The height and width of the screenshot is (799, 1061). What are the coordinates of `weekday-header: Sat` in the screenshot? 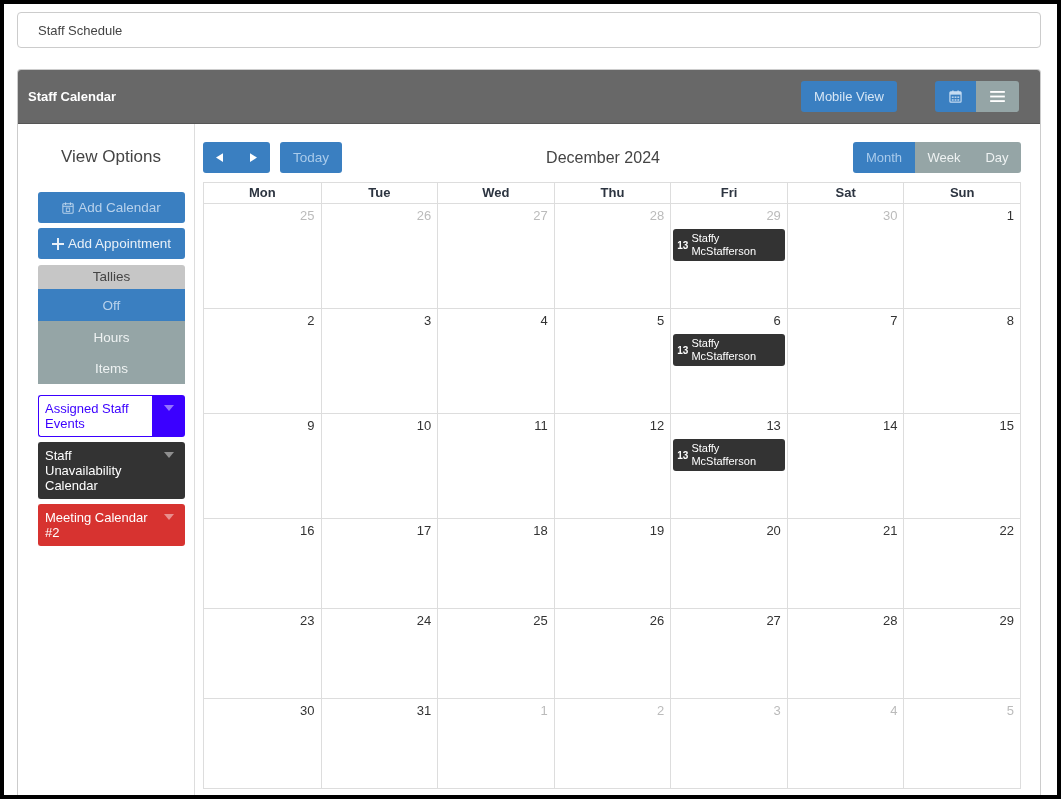 It's located at (845, 193).